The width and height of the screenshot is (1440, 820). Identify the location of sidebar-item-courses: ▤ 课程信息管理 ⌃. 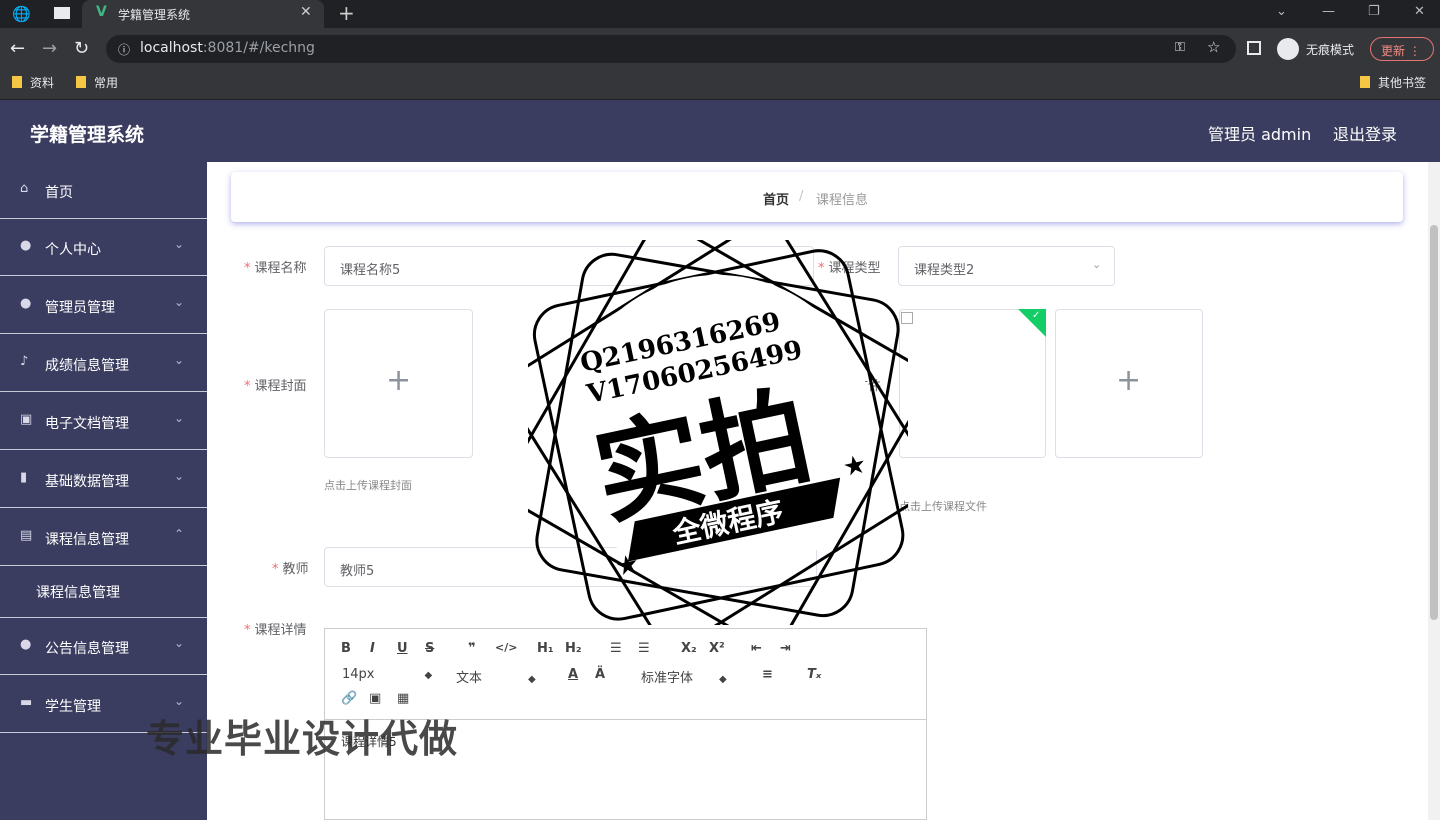
(103, 537).